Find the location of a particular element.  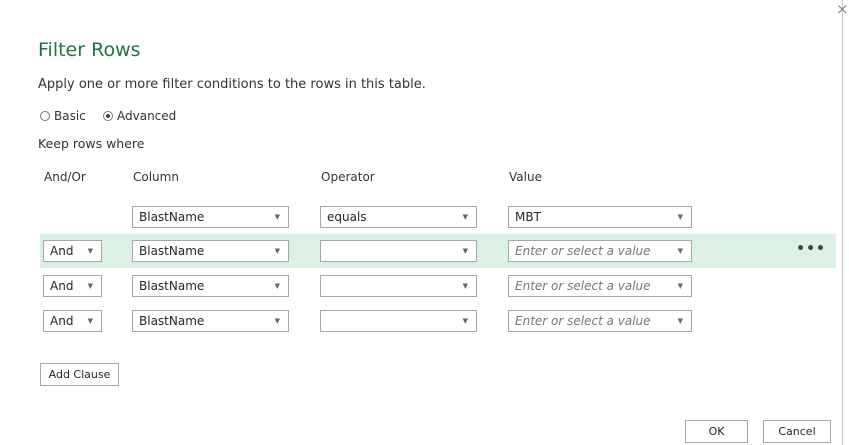

basic-radio is located at coordinates (45, 116).